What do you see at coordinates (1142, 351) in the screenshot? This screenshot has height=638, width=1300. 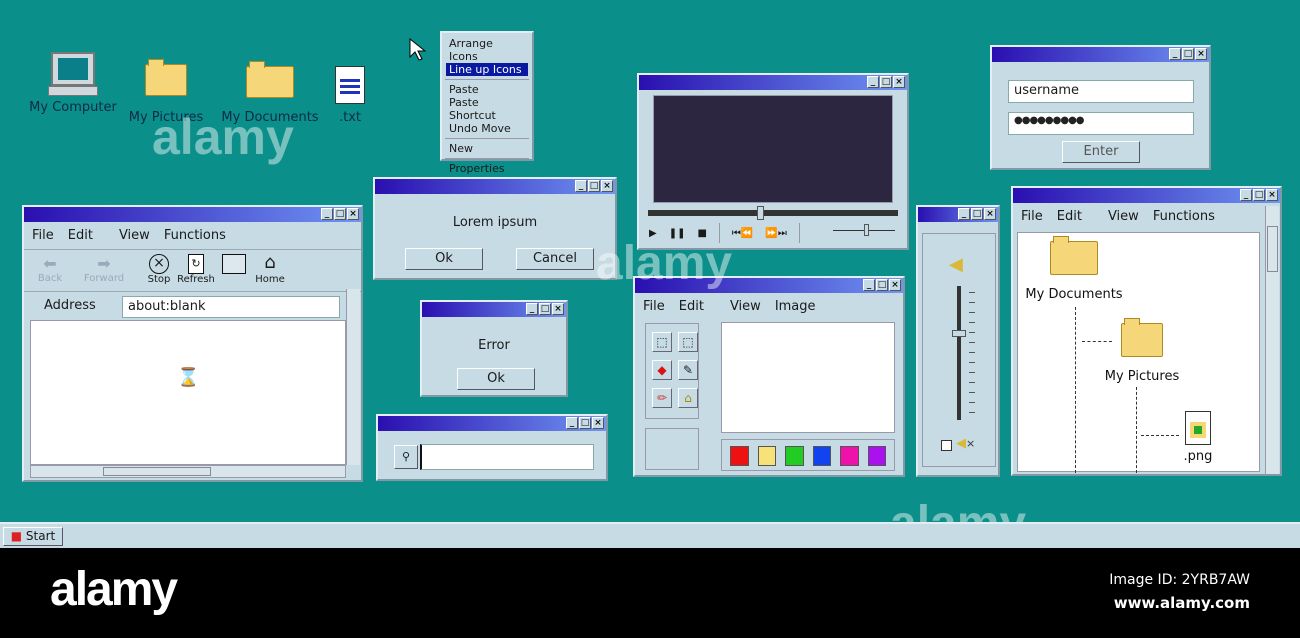 I see `tree-item-my-pictures: My Pictures` at bounding box center [1142, 351].